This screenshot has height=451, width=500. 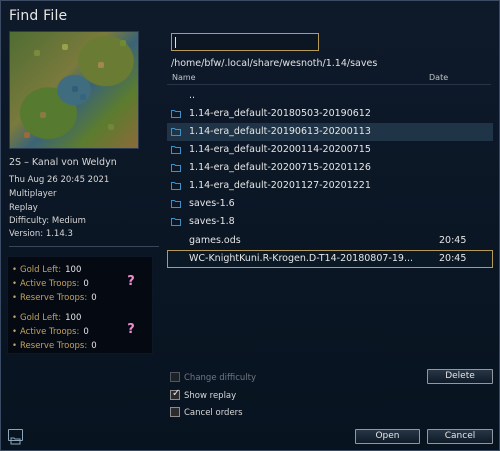 What do you see at coordinates (59, 180) in the screenshot?
I see `scenario-date: Thu Aug 26 20:45 2021` at bounding box center [59, 180].